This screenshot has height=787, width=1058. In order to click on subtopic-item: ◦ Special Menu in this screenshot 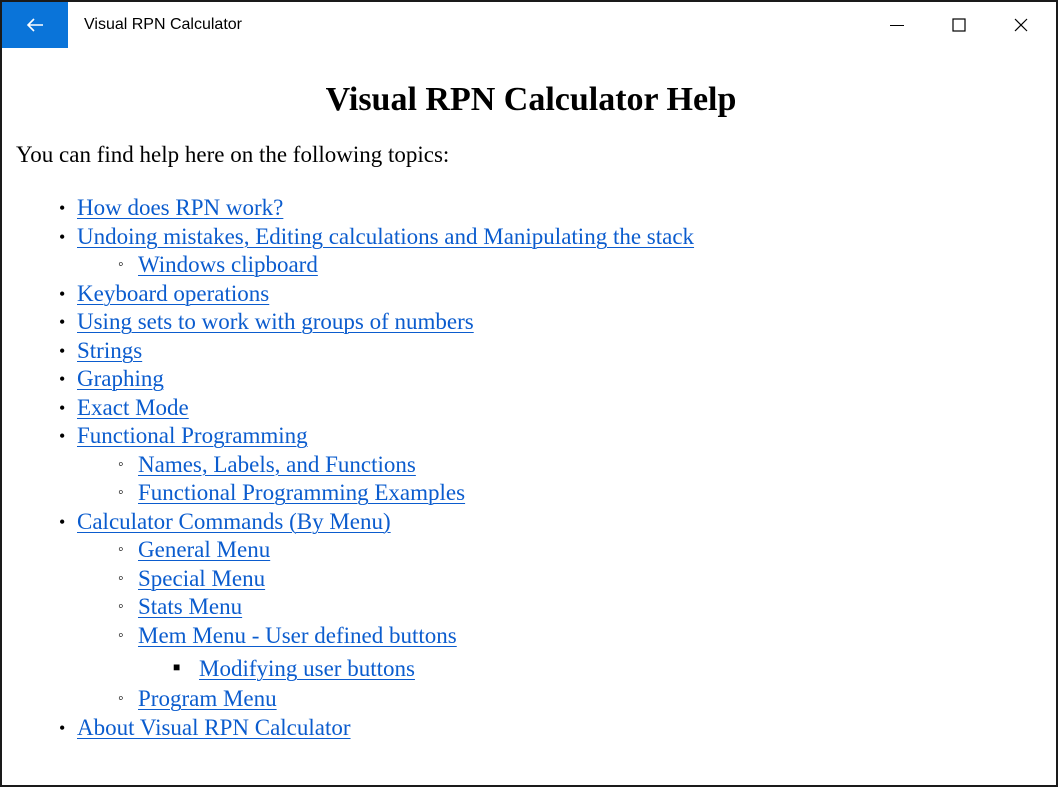, I will do `click(582, 579)`.